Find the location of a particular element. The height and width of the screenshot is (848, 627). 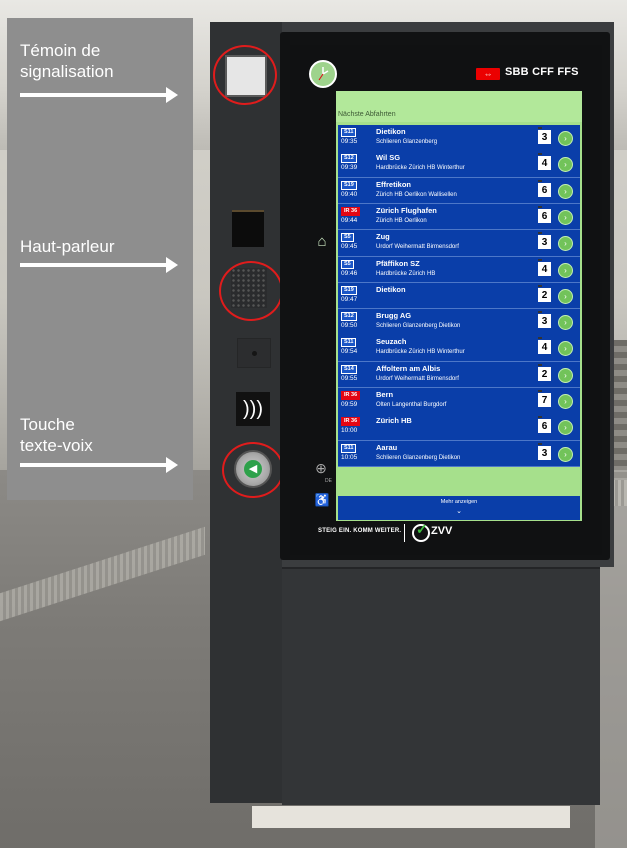

via-stops: Zürich HB Oerlikon is located at coordinates (401, 220).